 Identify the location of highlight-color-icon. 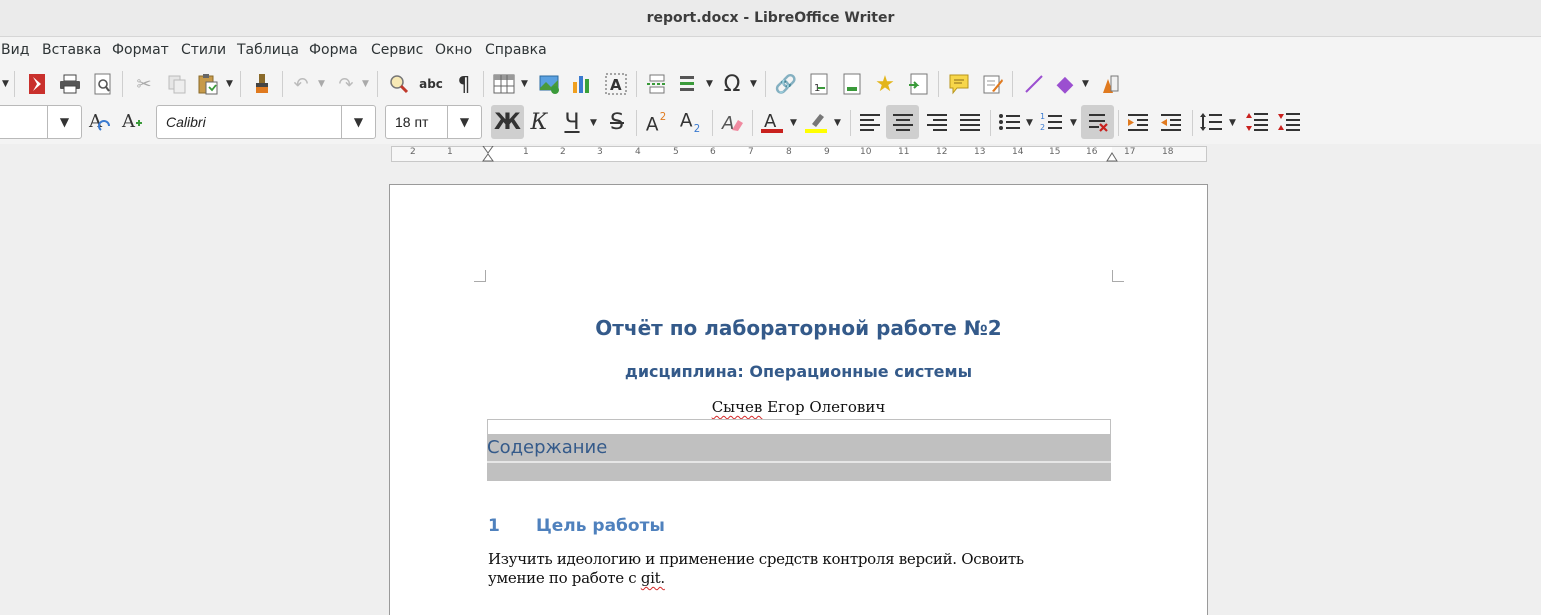
(816, 122).